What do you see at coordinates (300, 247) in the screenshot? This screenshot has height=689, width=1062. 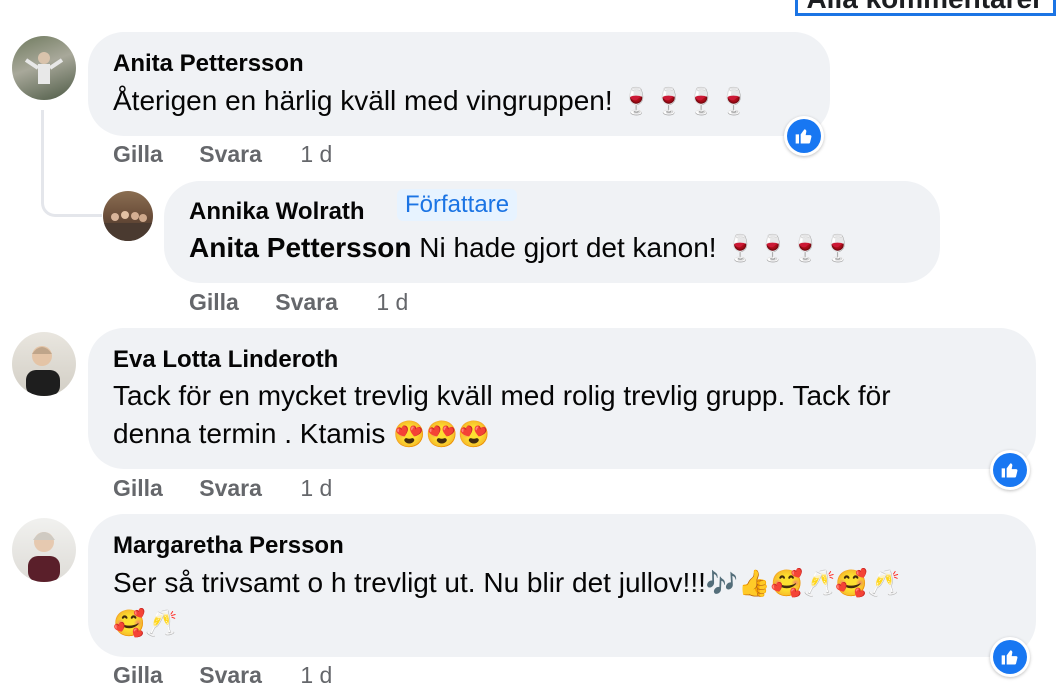 I see `mention-link: Anita Pettersson` at bounding box center [300, 247].